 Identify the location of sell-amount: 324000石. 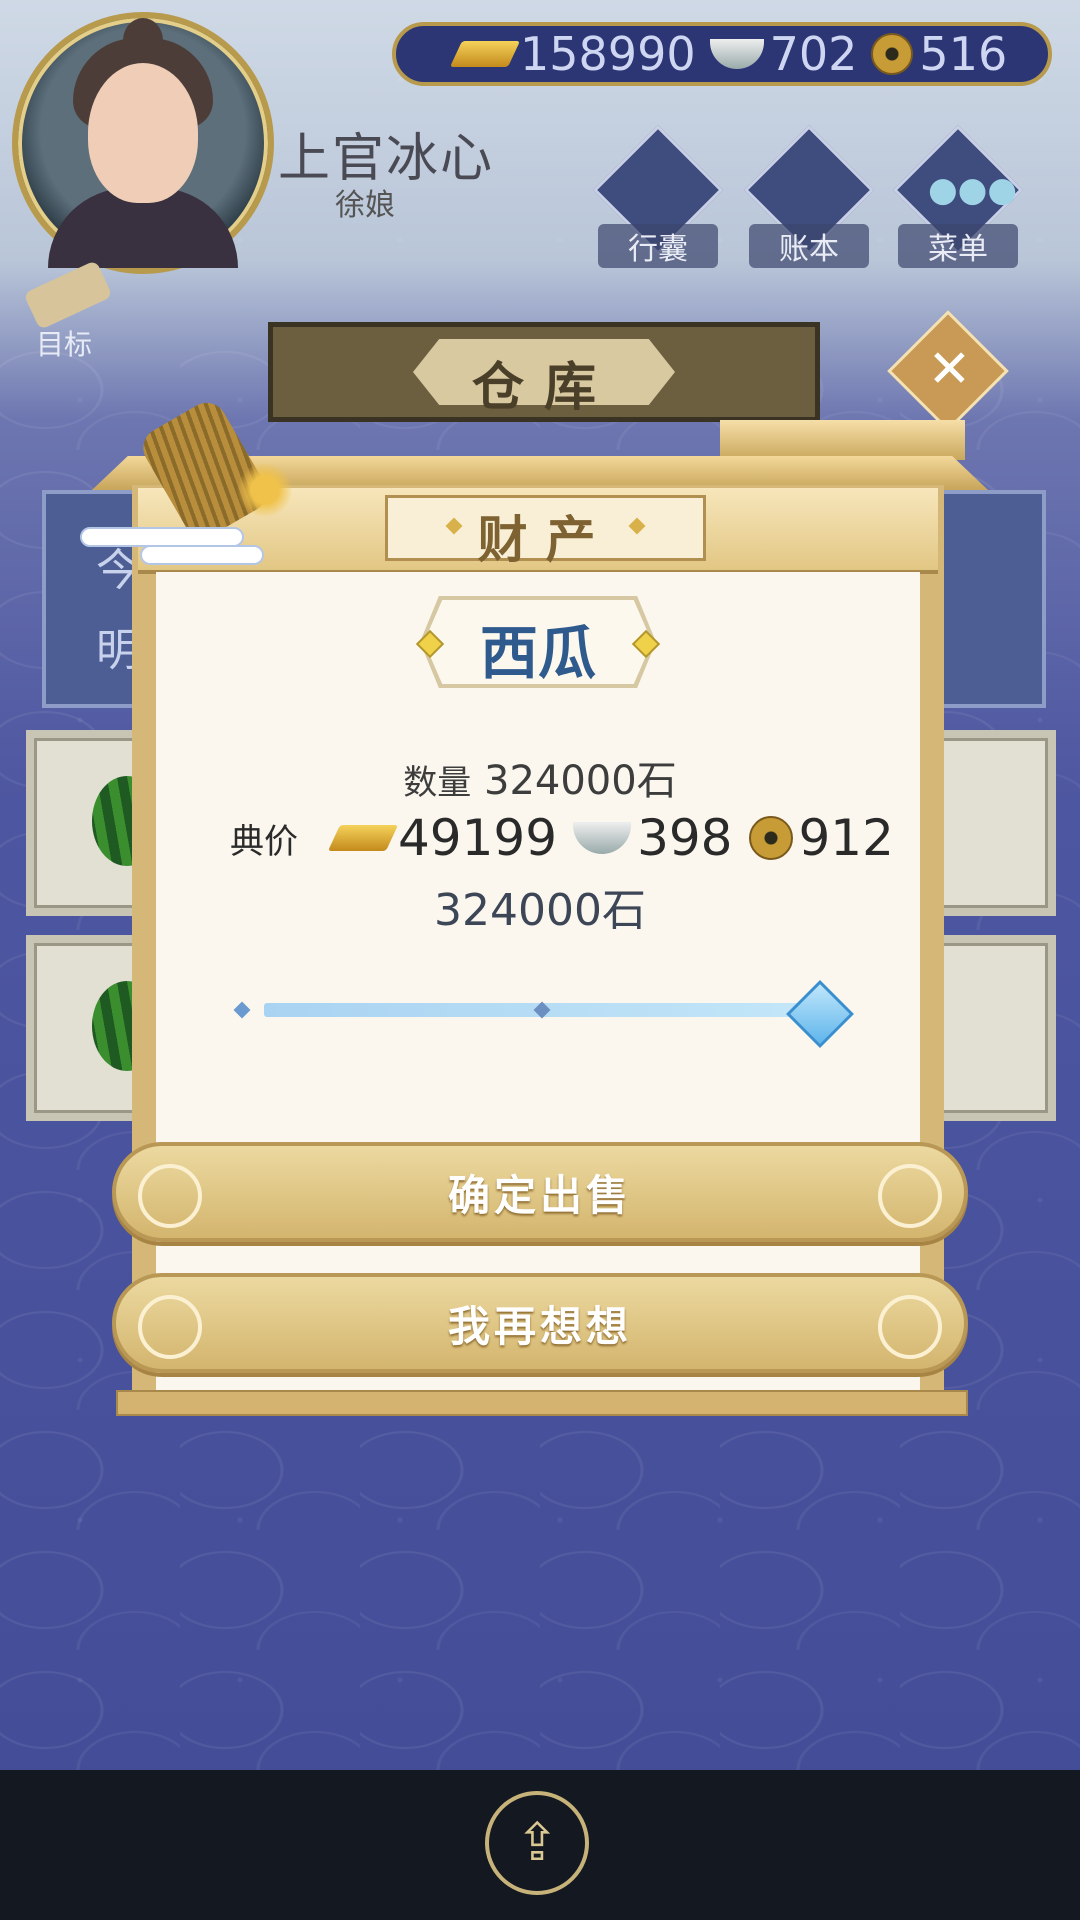
(540, 910).